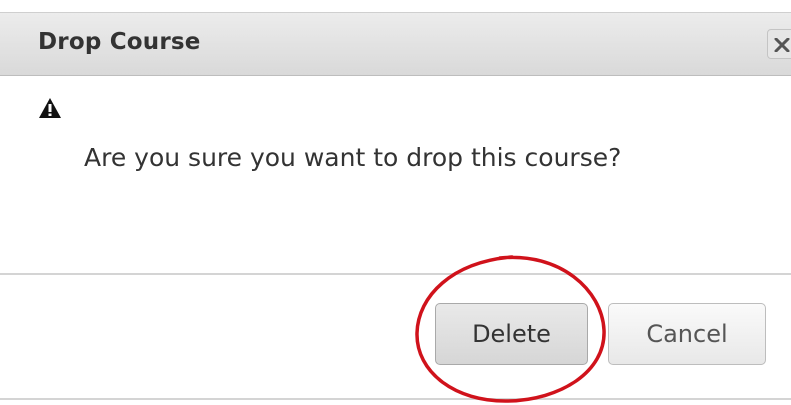  What do you see at coordinates (395, 399) in the screenshot?
I see `button-area-divider-bottom` at bounding box center [395, 399].